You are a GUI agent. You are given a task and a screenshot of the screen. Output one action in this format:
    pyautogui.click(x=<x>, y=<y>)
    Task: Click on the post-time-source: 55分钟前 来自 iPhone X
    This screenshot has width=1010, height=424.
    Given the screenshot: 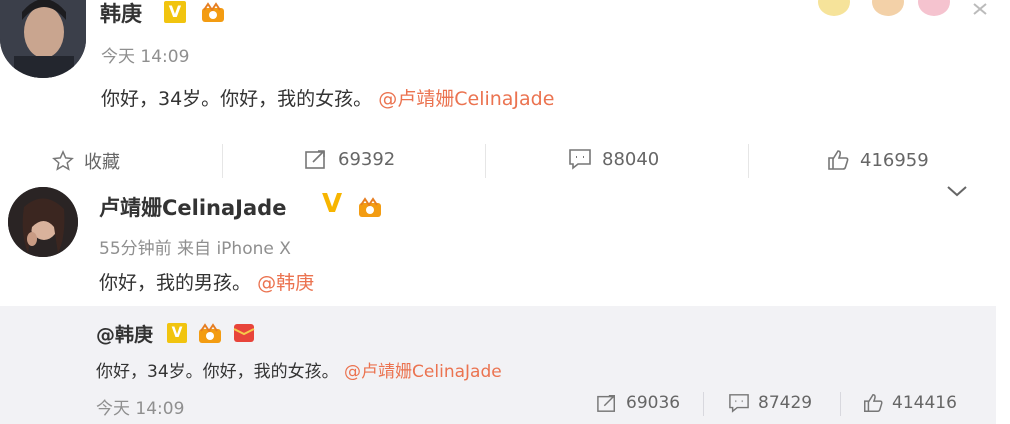 What is the action you would take?
    pyautogui.click(x=195, y=249)
    